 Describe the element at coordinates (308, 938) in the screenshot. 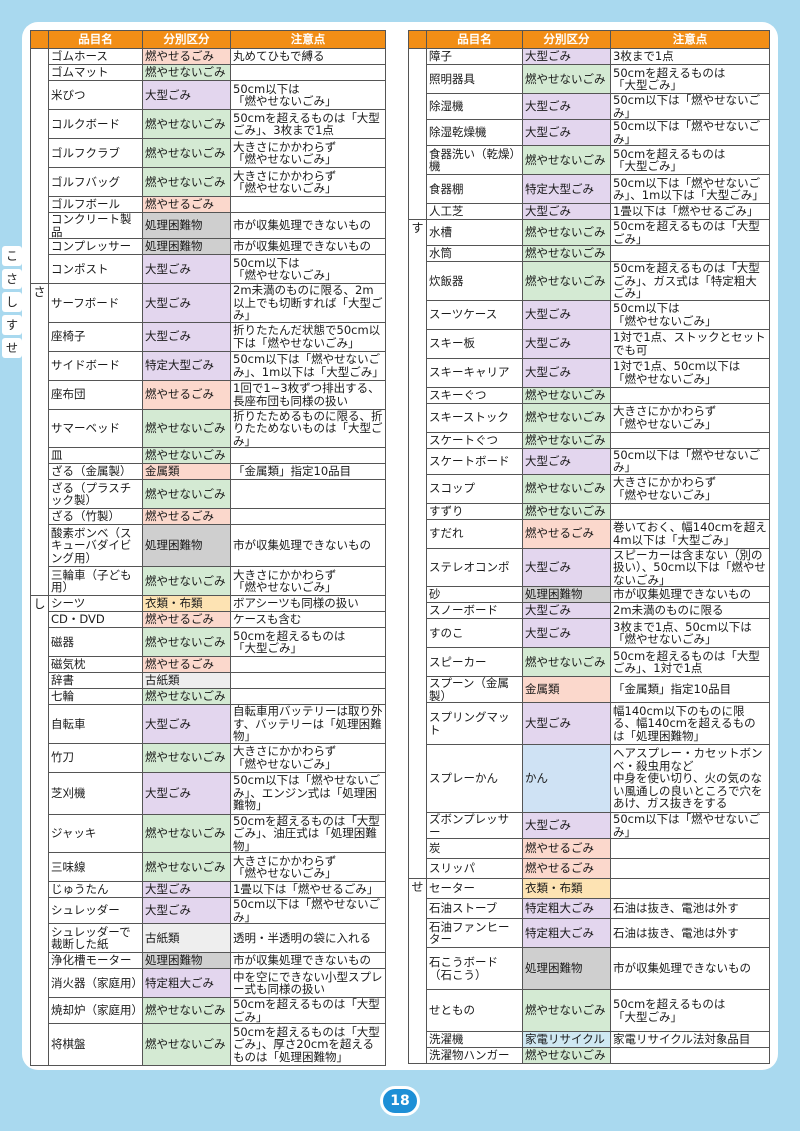

I see `item-note: 透明・半透明の袋に入れる` at that location.